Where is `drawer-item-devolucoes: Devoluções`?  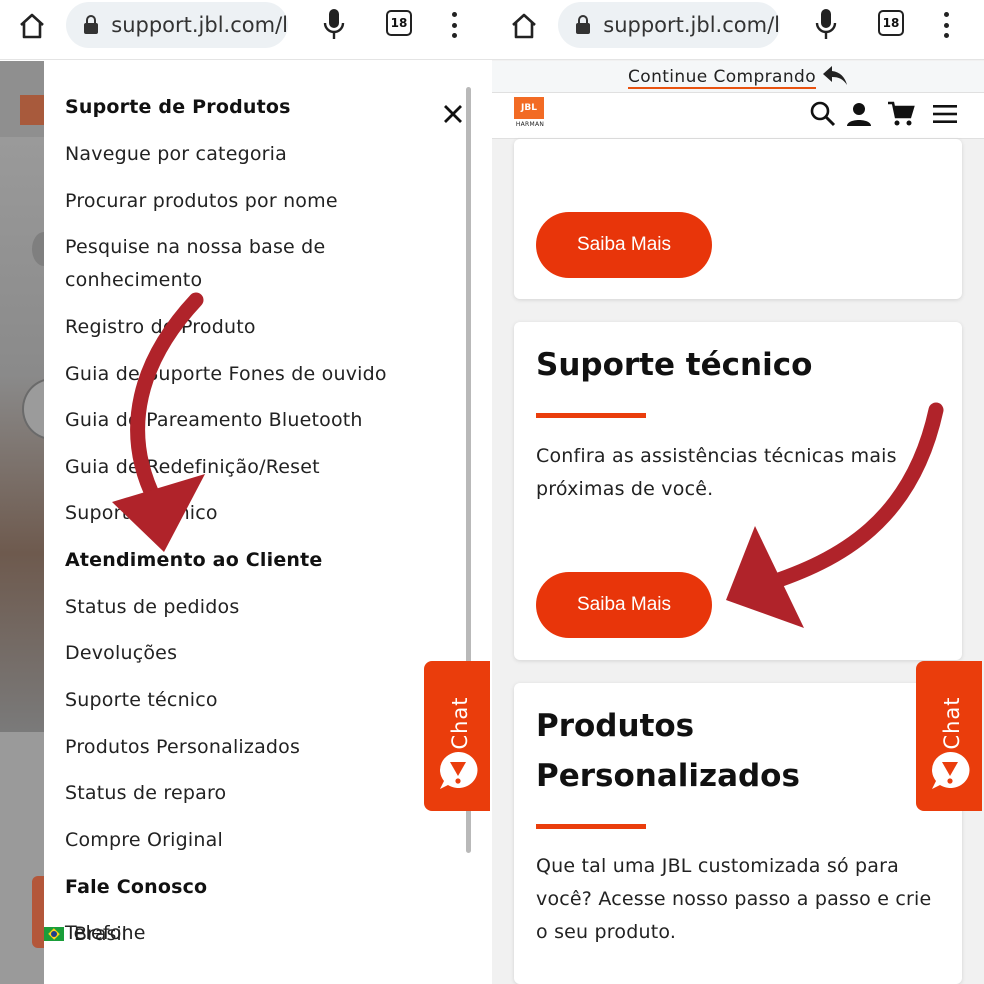 drawer-item-devolucoes: Devoluções is located at coordinates (121, 653).